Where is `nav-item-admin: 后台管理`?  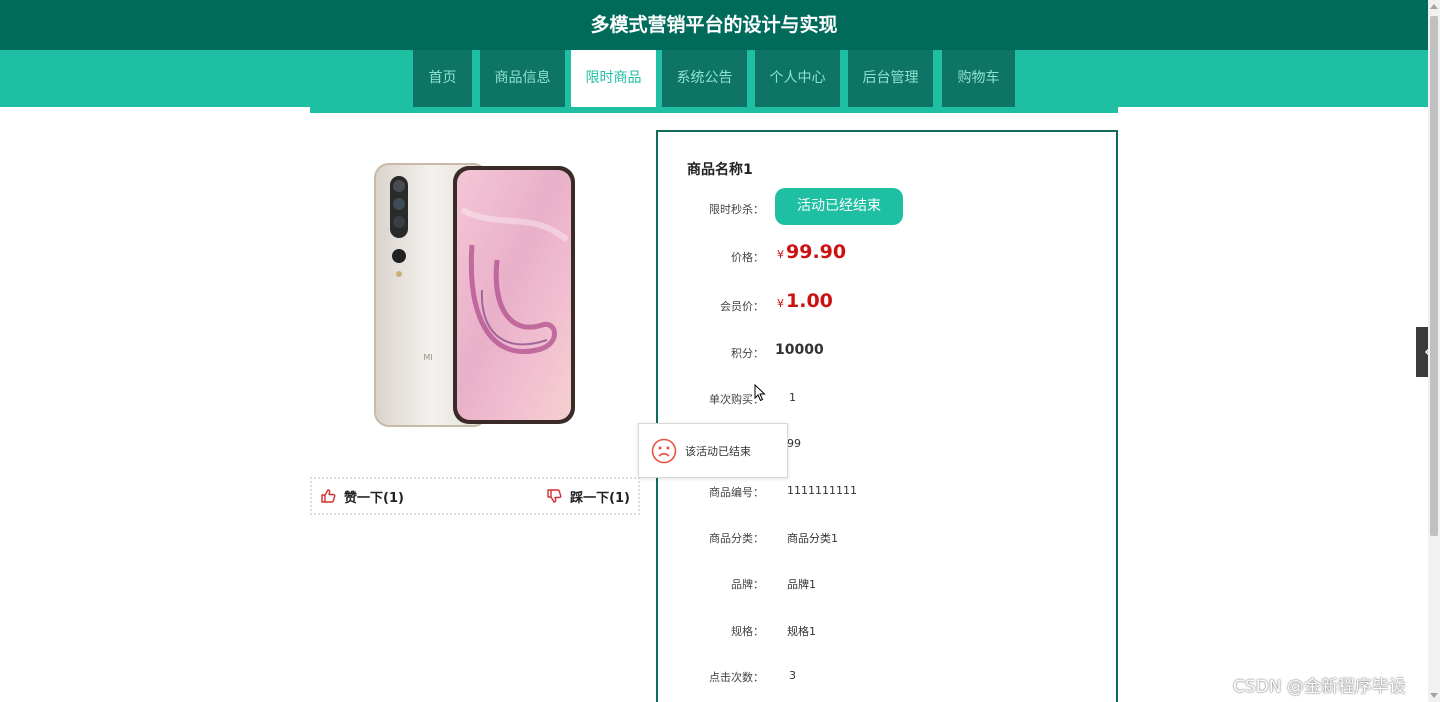 nav-item-admin: 后台管理 is located at coordinates (890, 78).